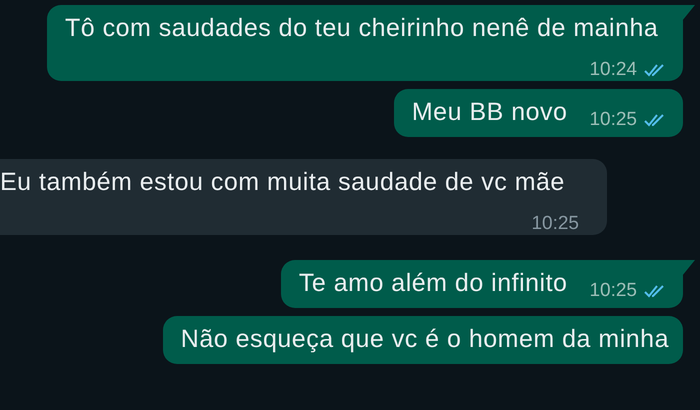 The width and height of the screenshot is (700, 410). What do you see at coordinates (613, 70) in the screenshot?
I see `message-time: 10:24` at bounding box center [613, 70].